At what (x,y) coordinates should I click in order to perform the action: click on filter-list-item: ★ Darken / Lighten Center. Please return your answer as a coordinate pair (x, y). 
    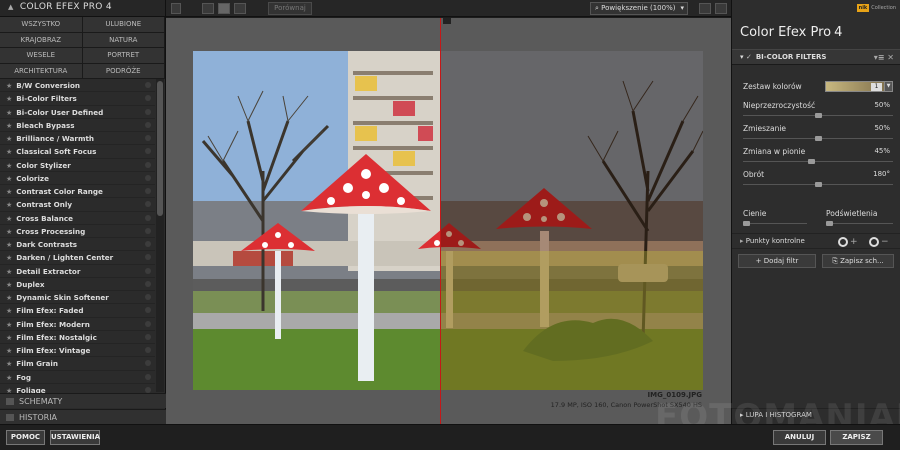
    Looking at the image, I should click on (77, 258).